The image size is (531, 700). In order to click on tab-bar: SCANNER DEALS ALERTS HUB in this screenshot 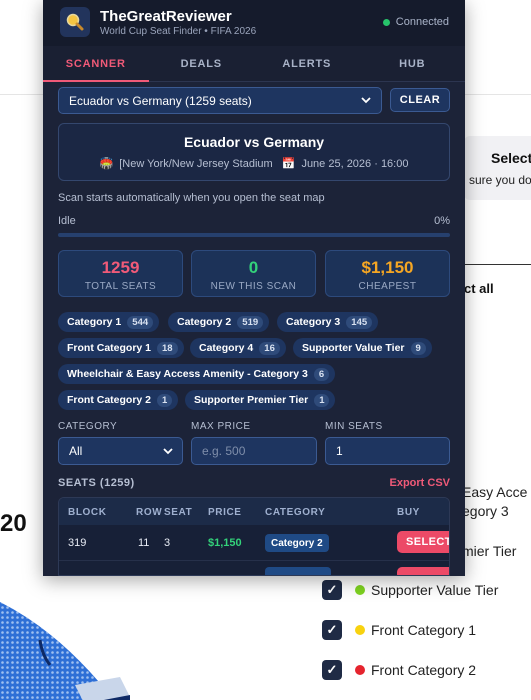, I will do `click(254, 64)`.